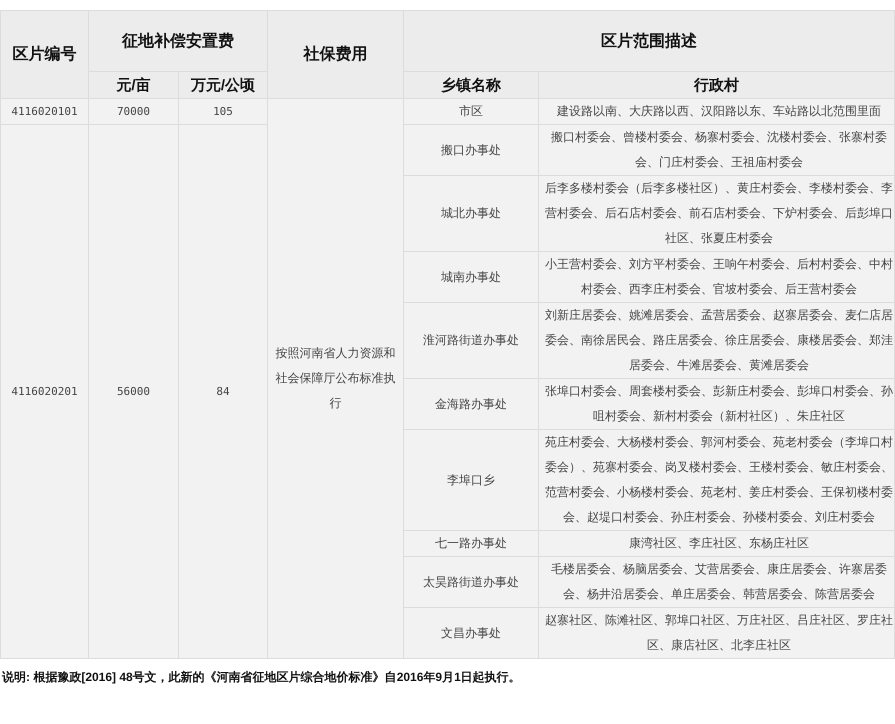 This screenshot has height=724, width=895. I want to click on table-cell: 市区, so click(471, 111).